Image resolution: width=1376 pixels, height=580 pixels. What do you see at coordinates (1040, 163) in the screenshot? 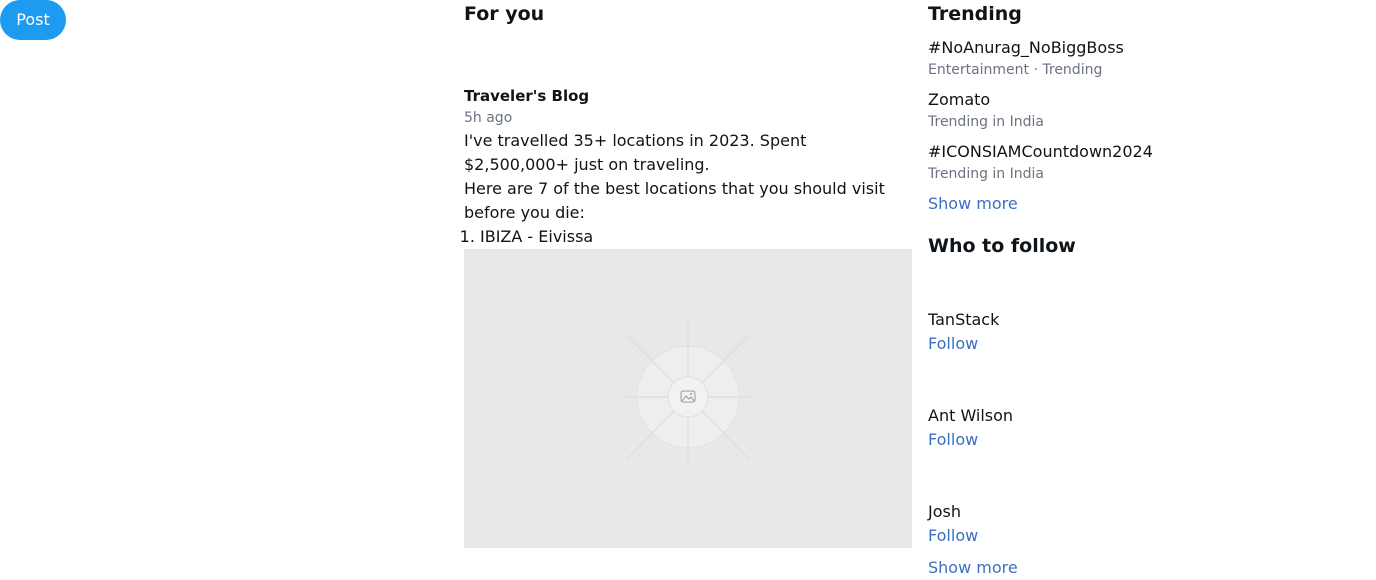
I see `trend-item: #ICONSIAMCountdown2024 Trending in India` at bounding box center [1040, 163].